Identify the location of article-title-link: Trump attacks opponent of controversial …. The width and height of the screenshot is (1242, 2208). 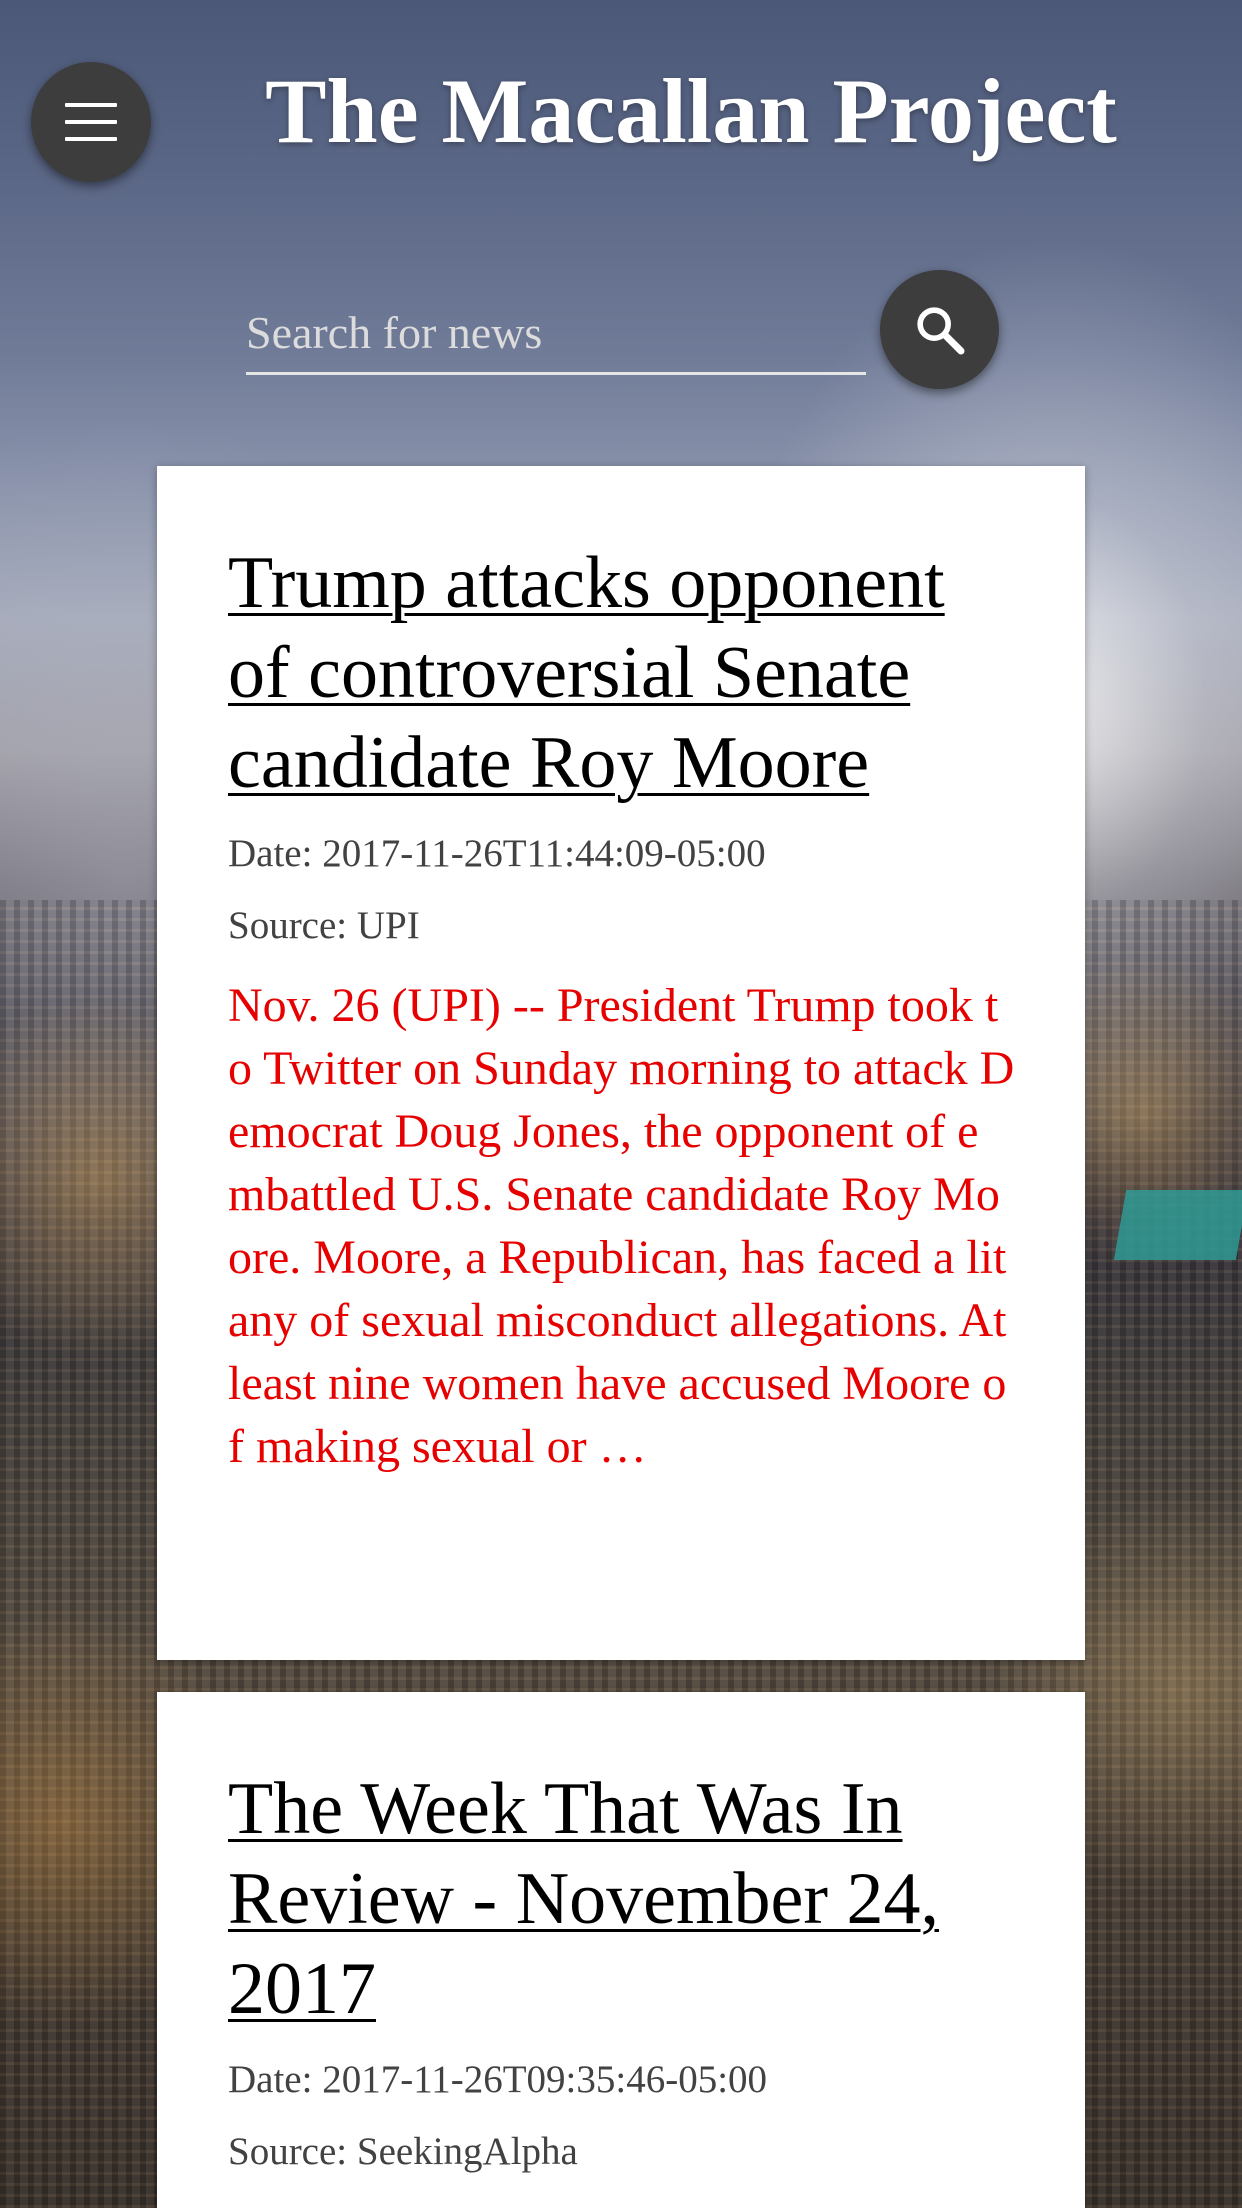
(621, 673).